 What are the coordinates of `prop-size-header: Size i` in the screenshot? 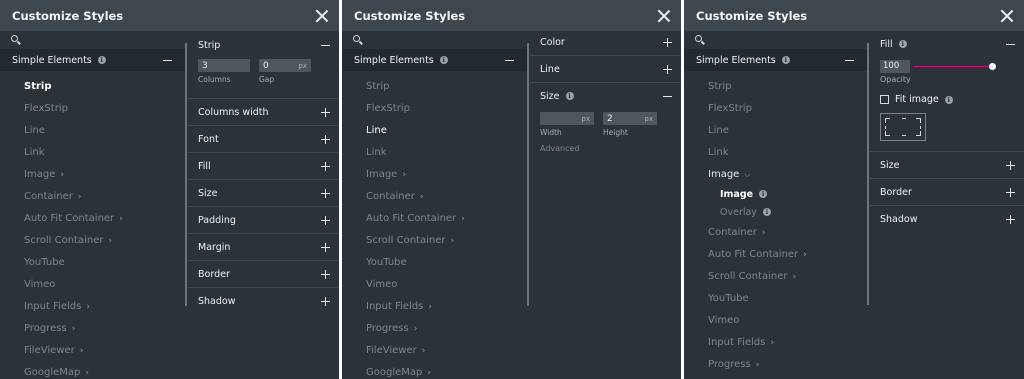 It's located at (605, 96).